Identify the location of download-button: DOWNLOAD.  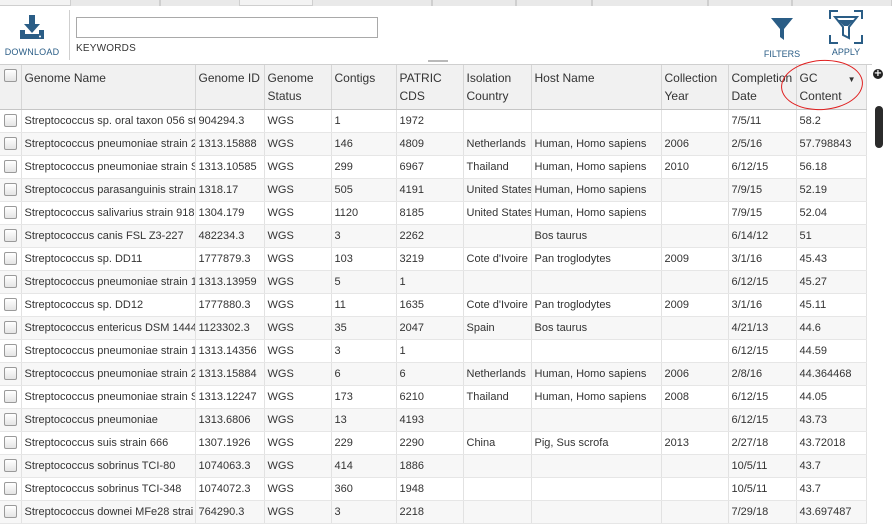
(32, 37).